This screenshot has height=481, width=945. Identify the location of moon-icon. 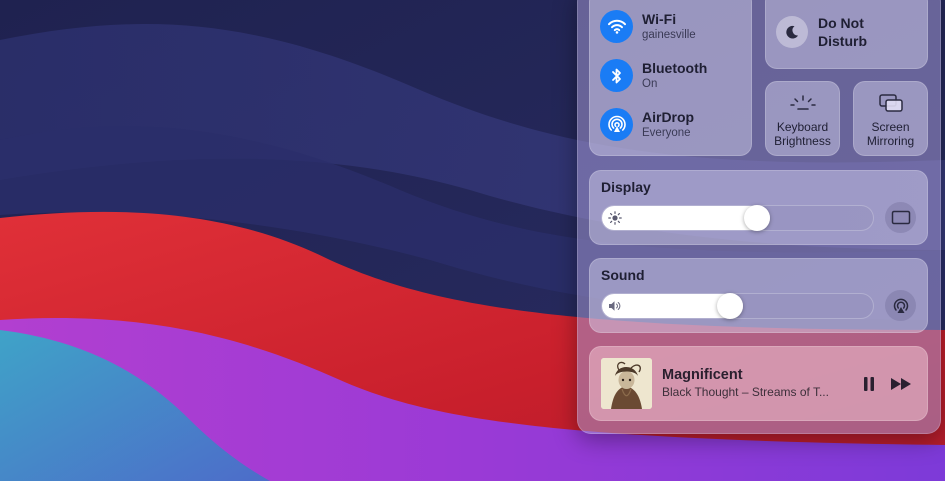
(792, 32).